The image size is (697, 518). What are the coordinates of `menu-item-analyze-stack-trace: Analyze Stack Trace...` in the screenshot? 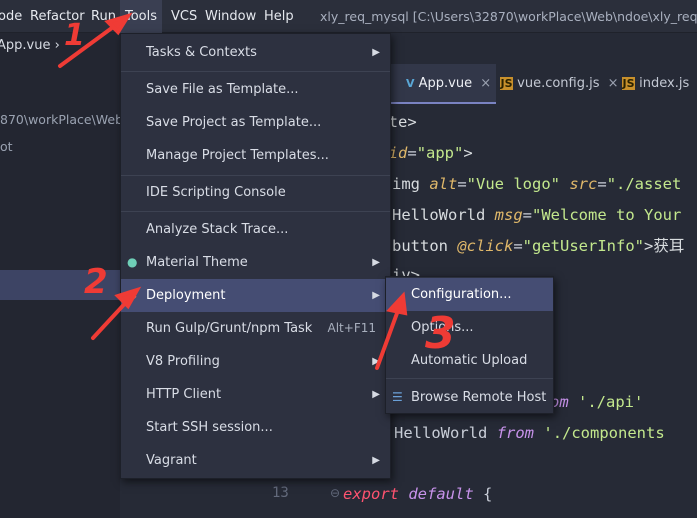 It's located at (255, 229).